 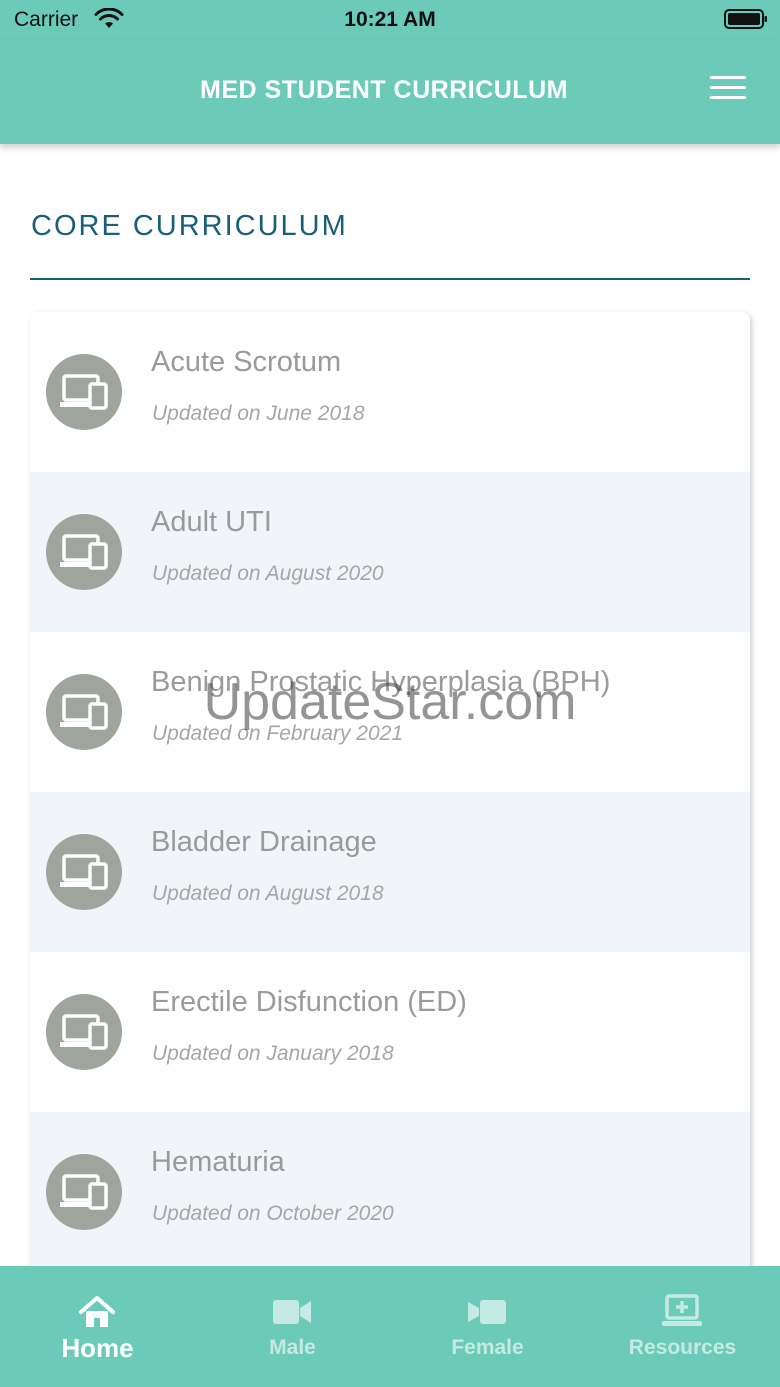 What do you see at coordinates (309, 1002) in the screenshot?
I see `item-title: Erectile Disfunction (ED)` at bounding box center [309, 1002].